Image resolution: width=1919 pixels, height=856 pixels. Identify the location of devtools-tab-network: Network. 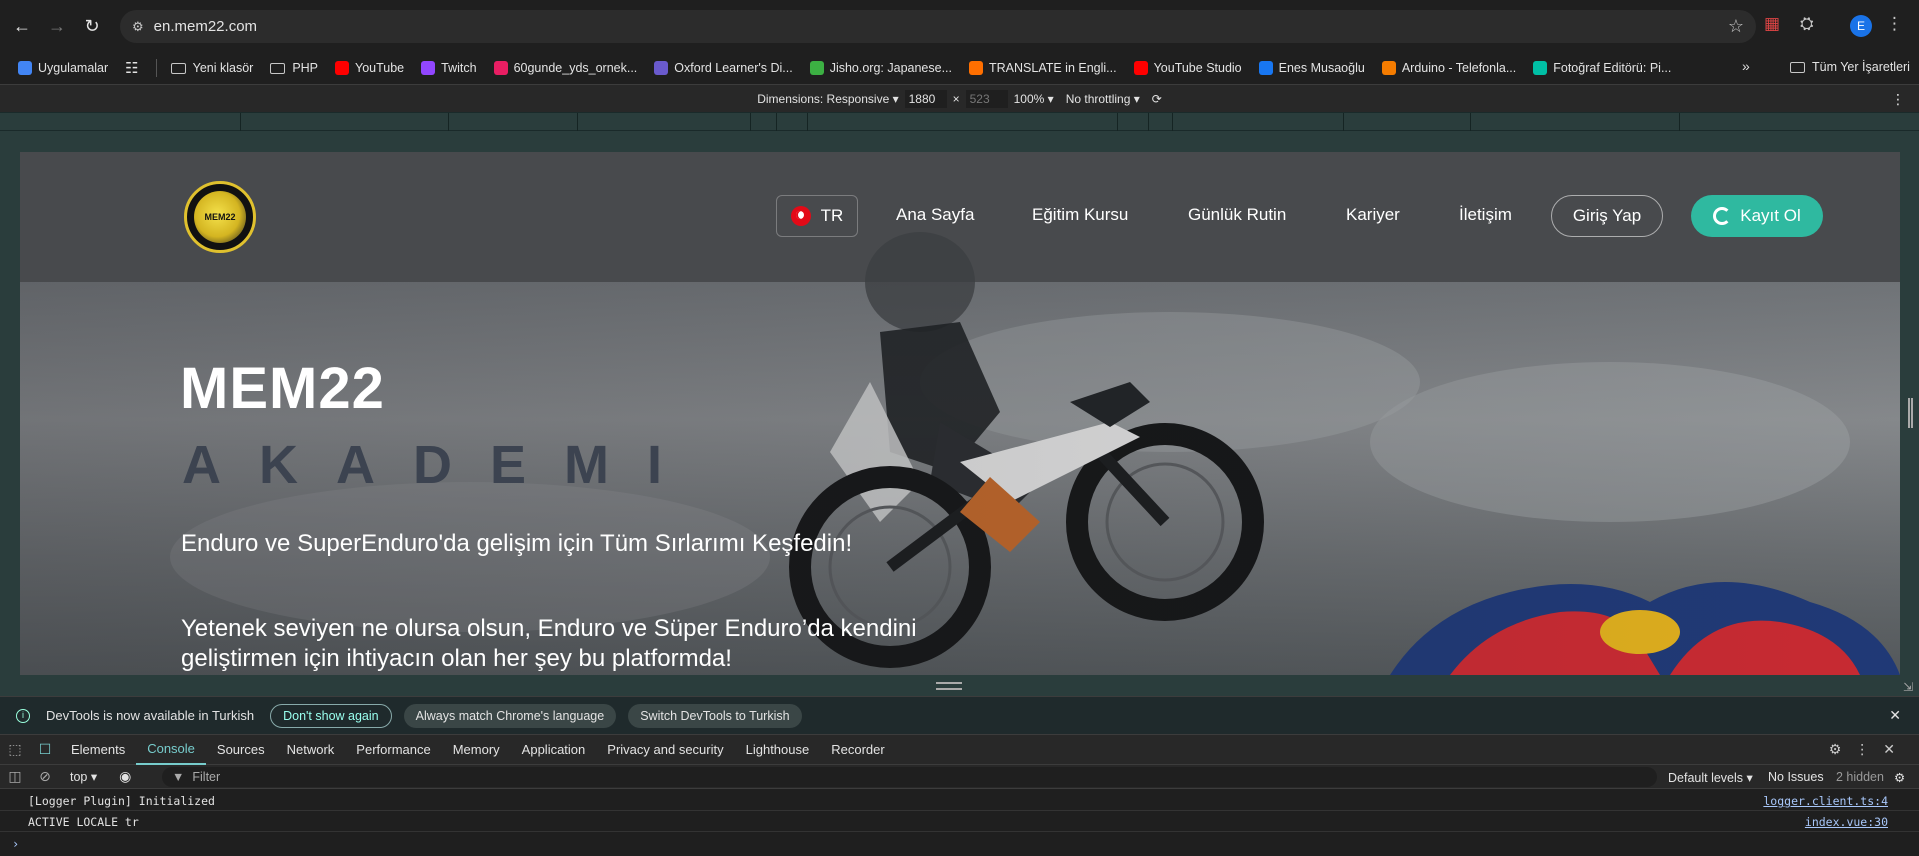
(311, 750).